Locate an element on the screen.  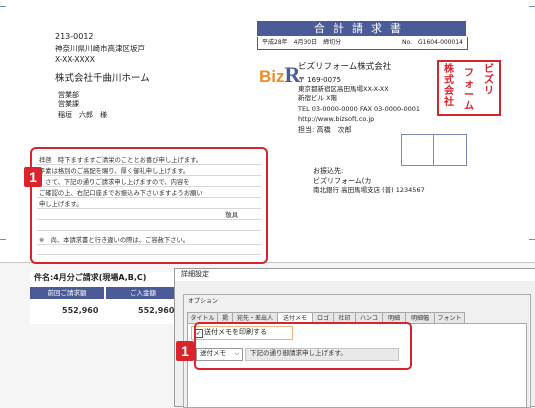
bank-account: 南北銀行 高田馬場支店 (普) 1234567 is located at coordinates (369, 190).